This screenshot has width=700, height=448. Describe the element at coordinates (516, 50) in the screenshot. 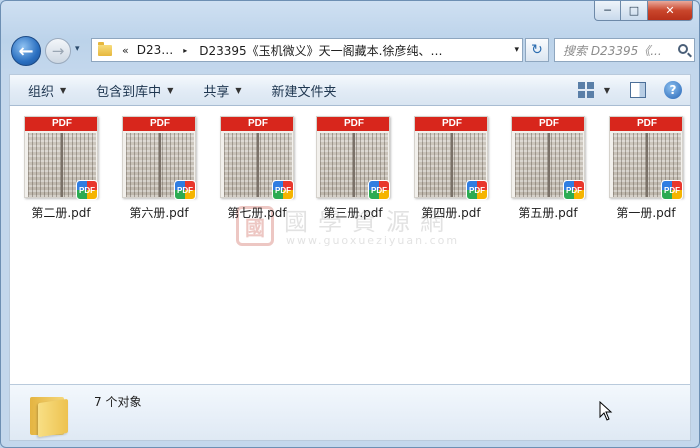

I see `address-dropdown-icon: ▾` at that location.